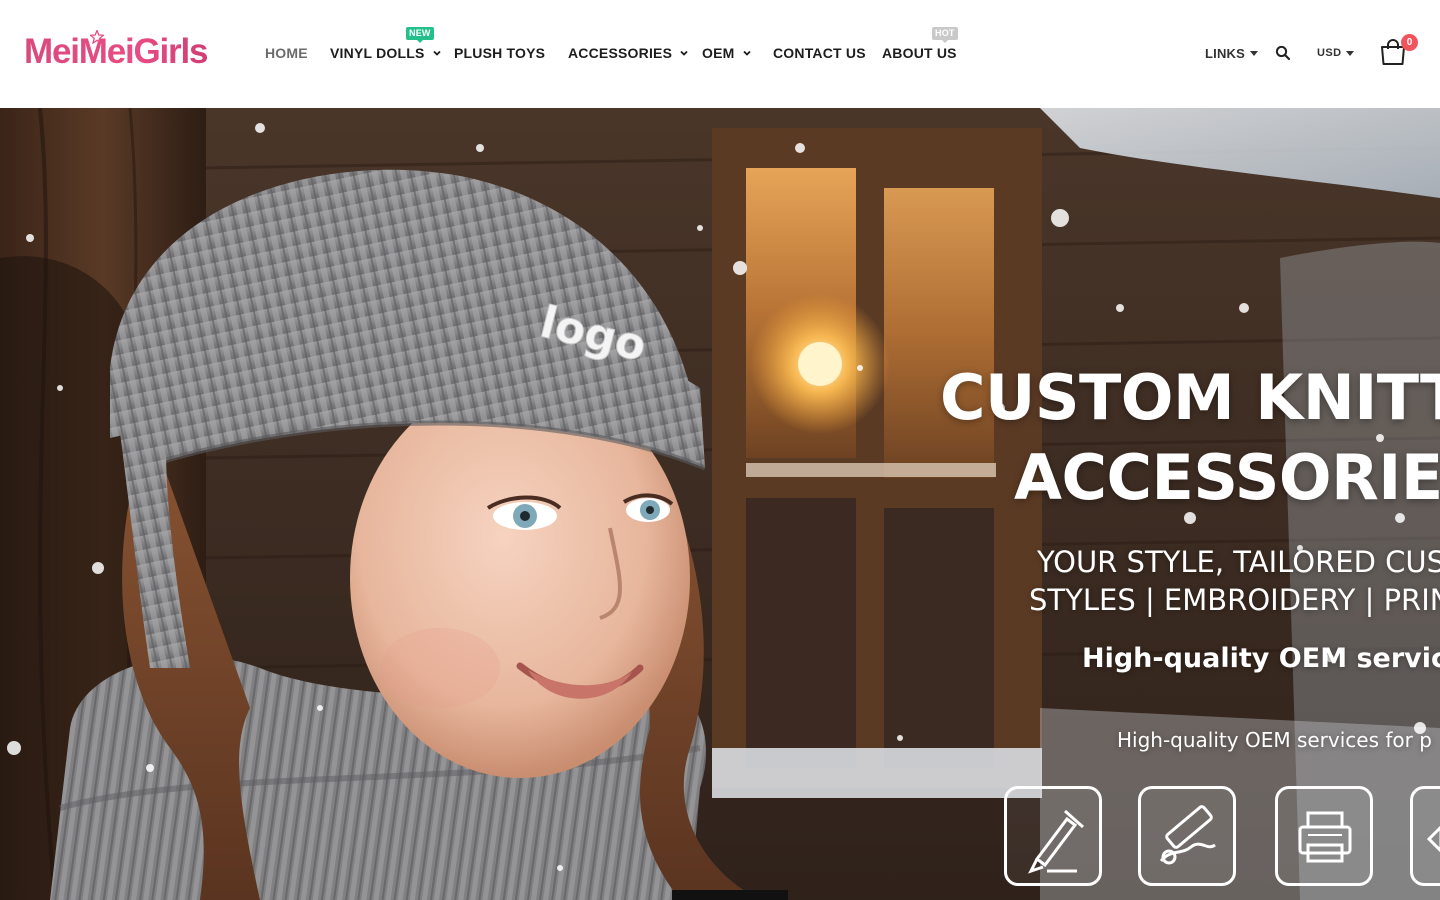 The height and width of the screenshot is (900, 1440). What do you see at coordinates (1190, 438) in the screenshot?
I see `hero-title: CUSTOM KNITTE ACCESSORIE` at bounding box center [1190, 438].